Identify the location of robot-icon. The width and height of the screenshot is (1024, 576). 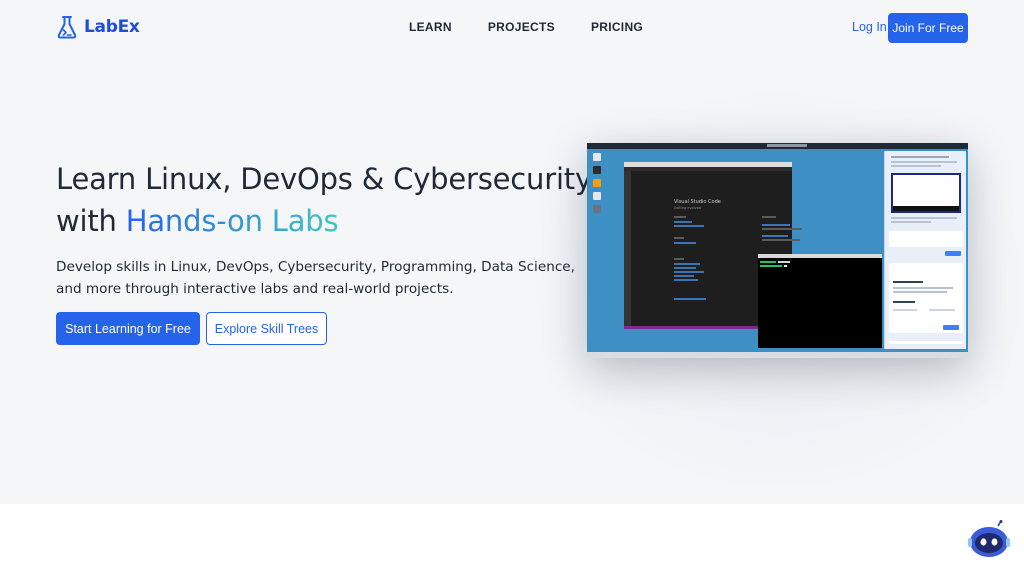
(989, 538).